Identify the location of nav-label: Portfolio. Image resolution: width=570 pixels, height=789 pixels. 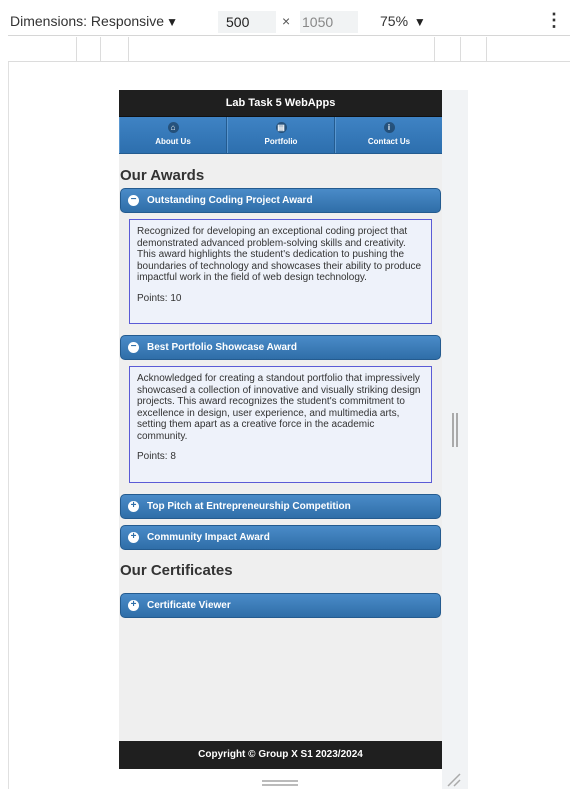
(281, 141).